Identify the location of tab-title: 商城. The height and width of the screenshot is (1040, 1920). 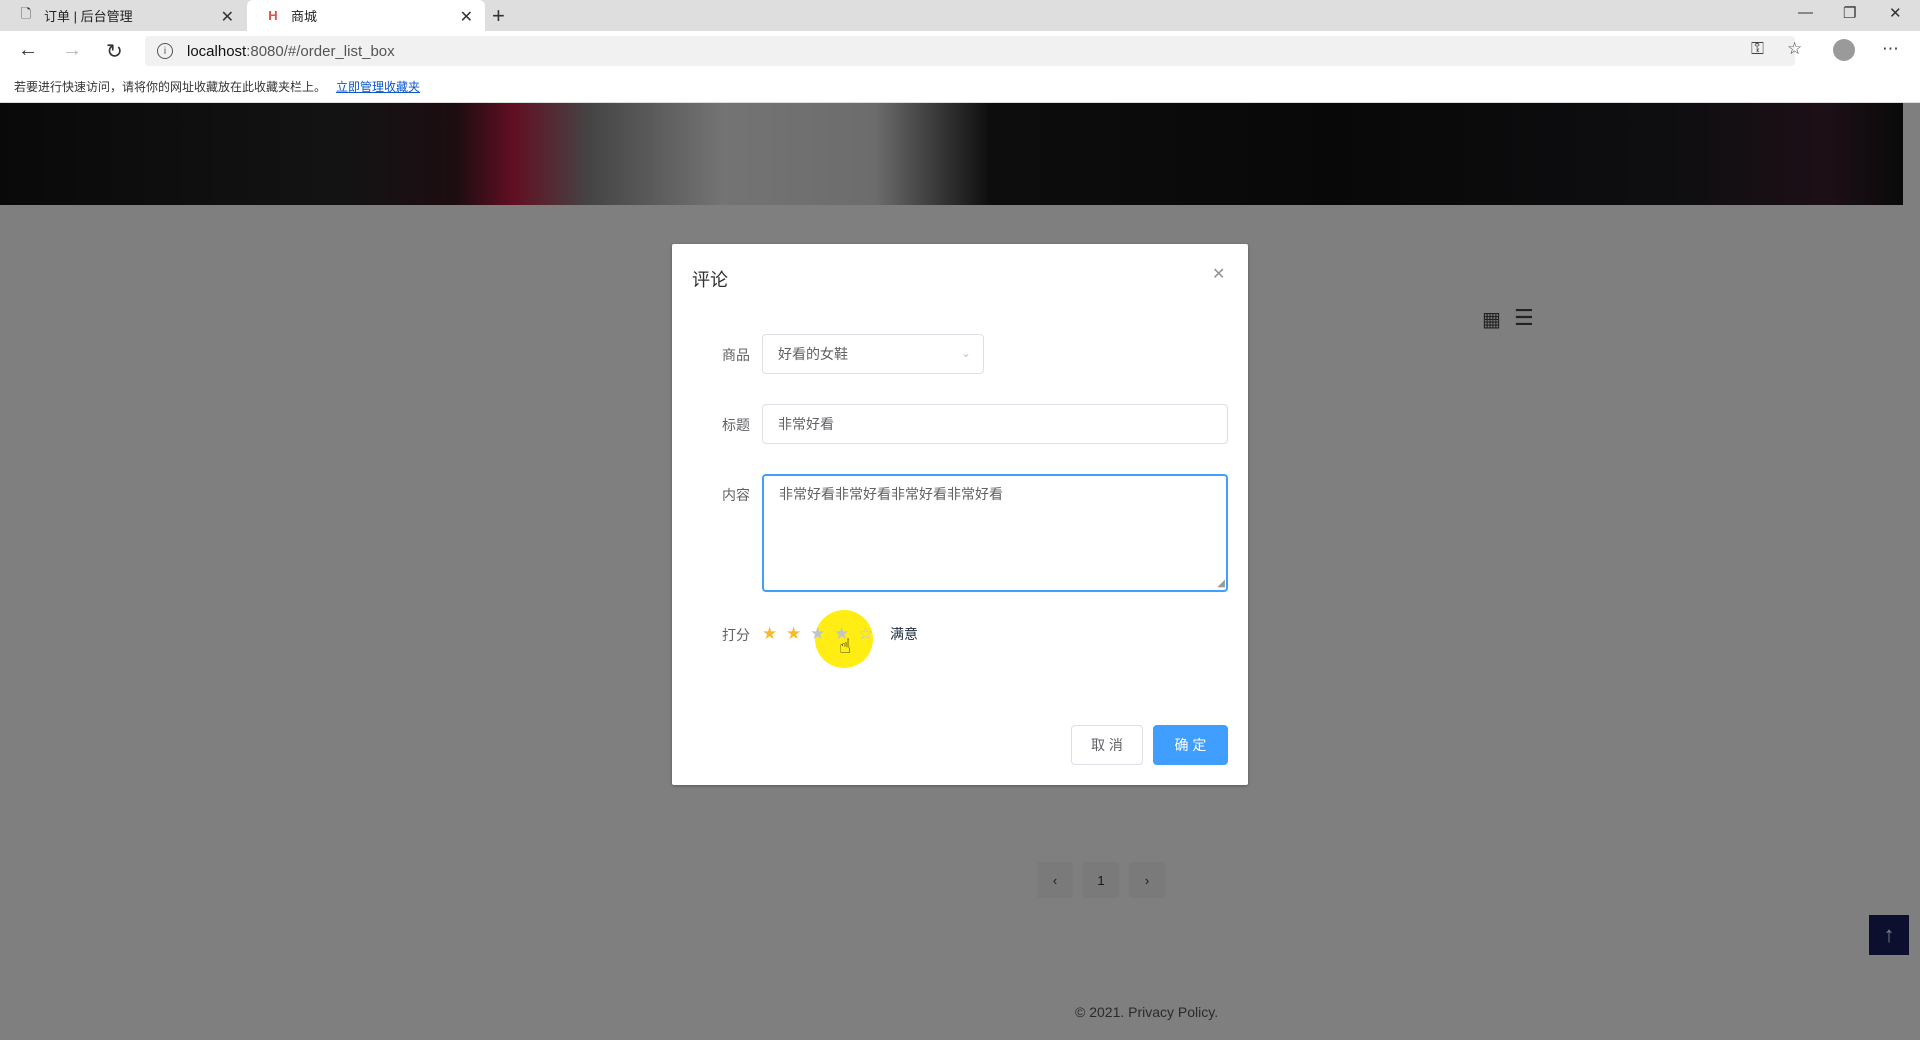
(304, 16).